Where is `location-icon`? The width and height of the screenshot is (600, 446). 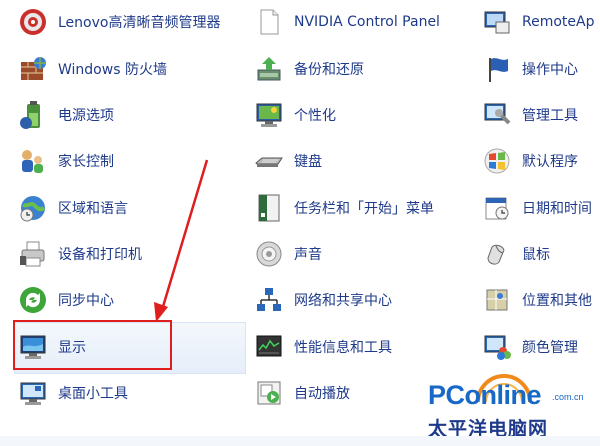
location-icon is located at coordinates (497, 300).